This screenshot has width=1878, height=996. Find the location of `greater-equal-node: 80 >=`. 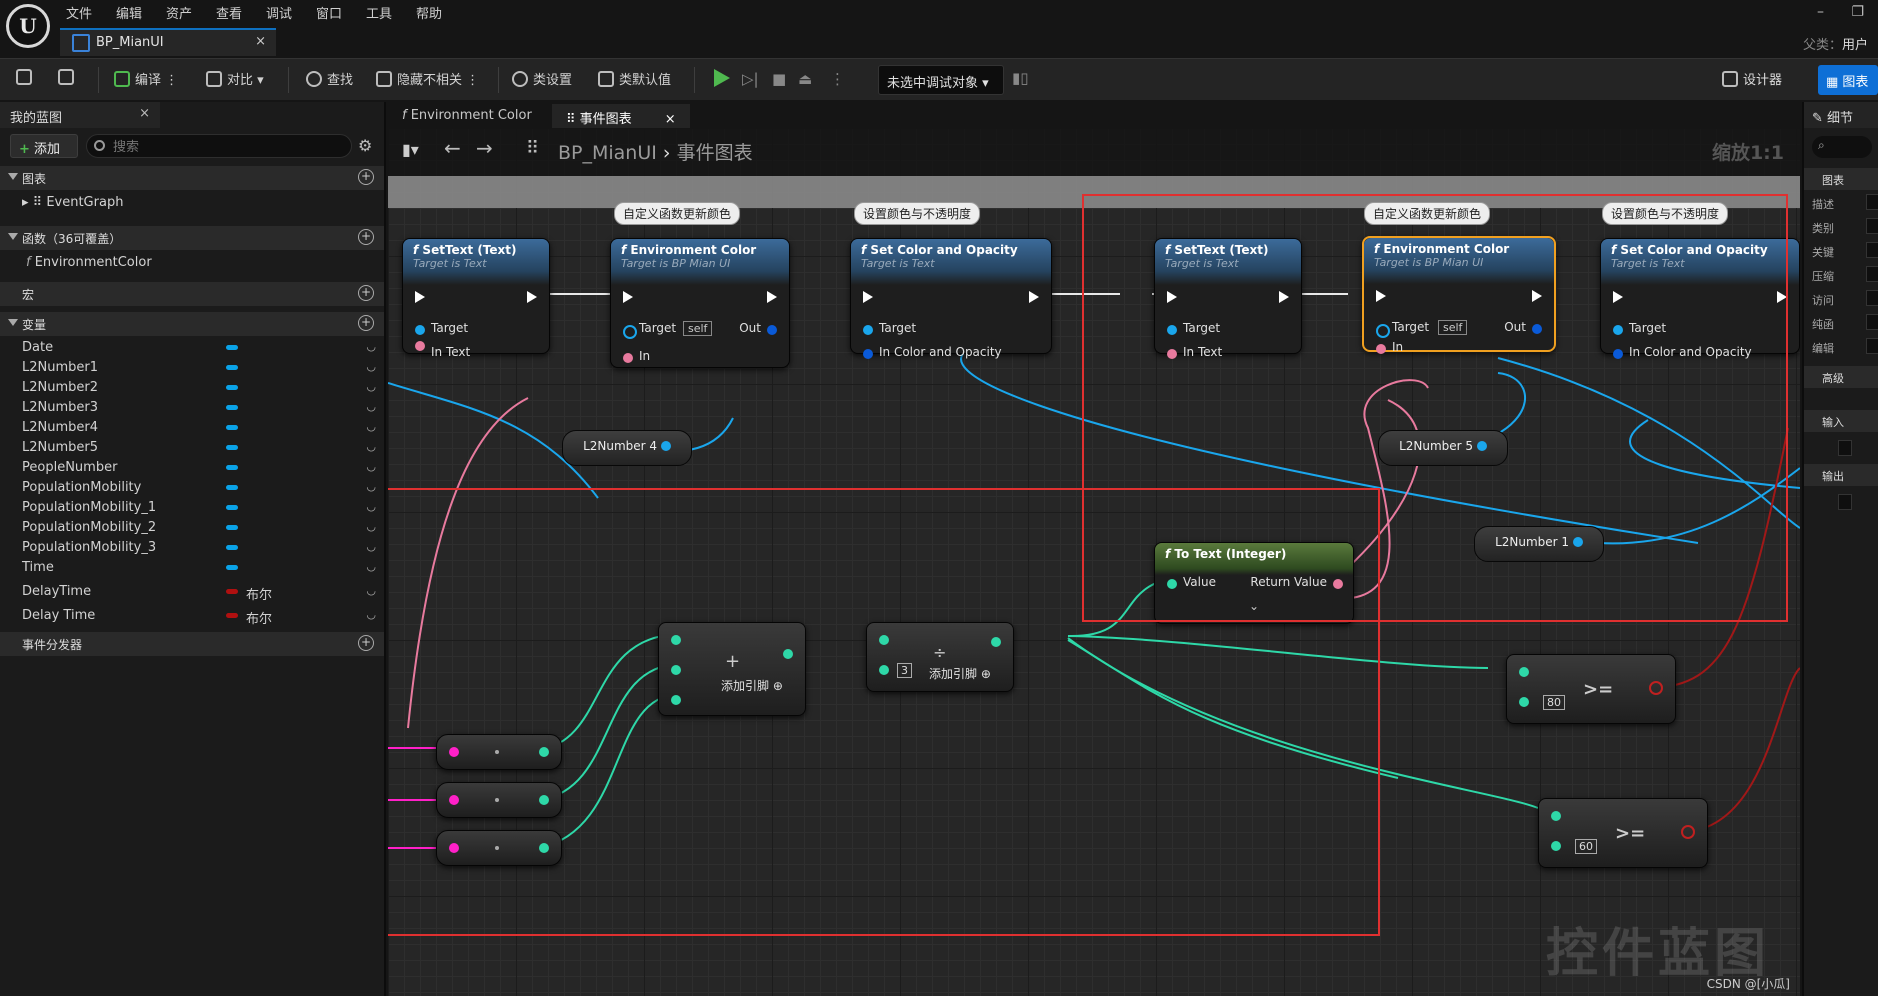

greater-equal-node: 80 >= is located at coordinates (1591, 689).